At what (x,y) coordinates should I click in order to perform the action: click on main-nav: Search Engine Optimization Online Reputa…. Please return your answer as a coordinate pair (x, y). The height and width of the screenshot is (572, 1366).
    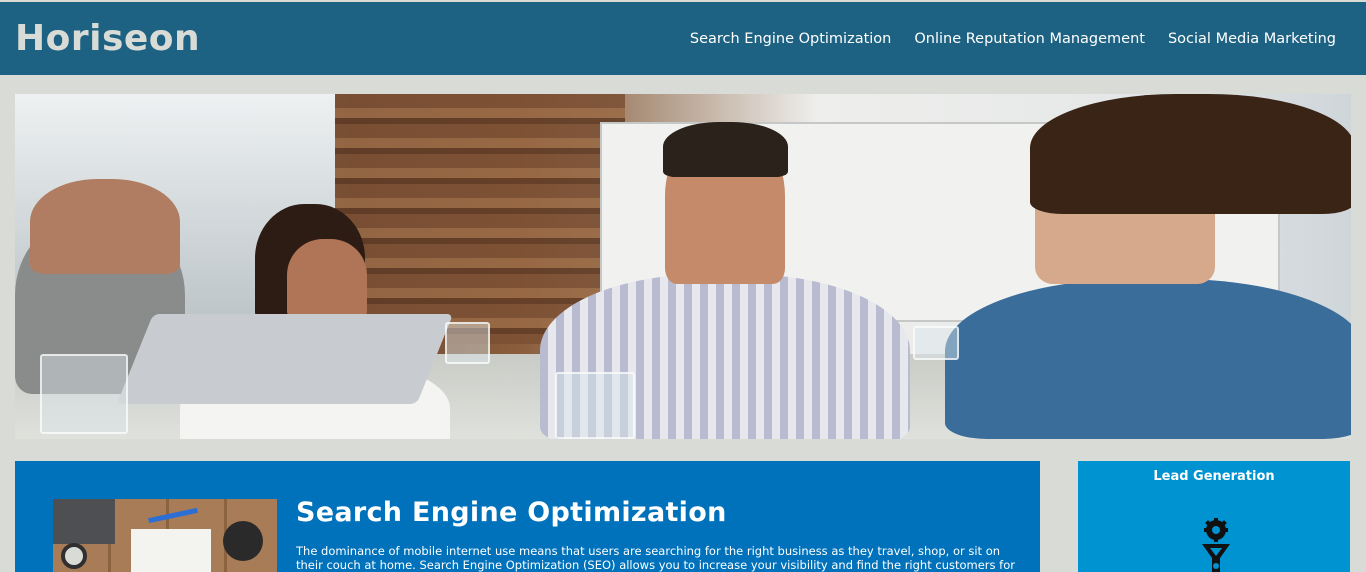
    Looking at the image, I should click on (1013, 39).